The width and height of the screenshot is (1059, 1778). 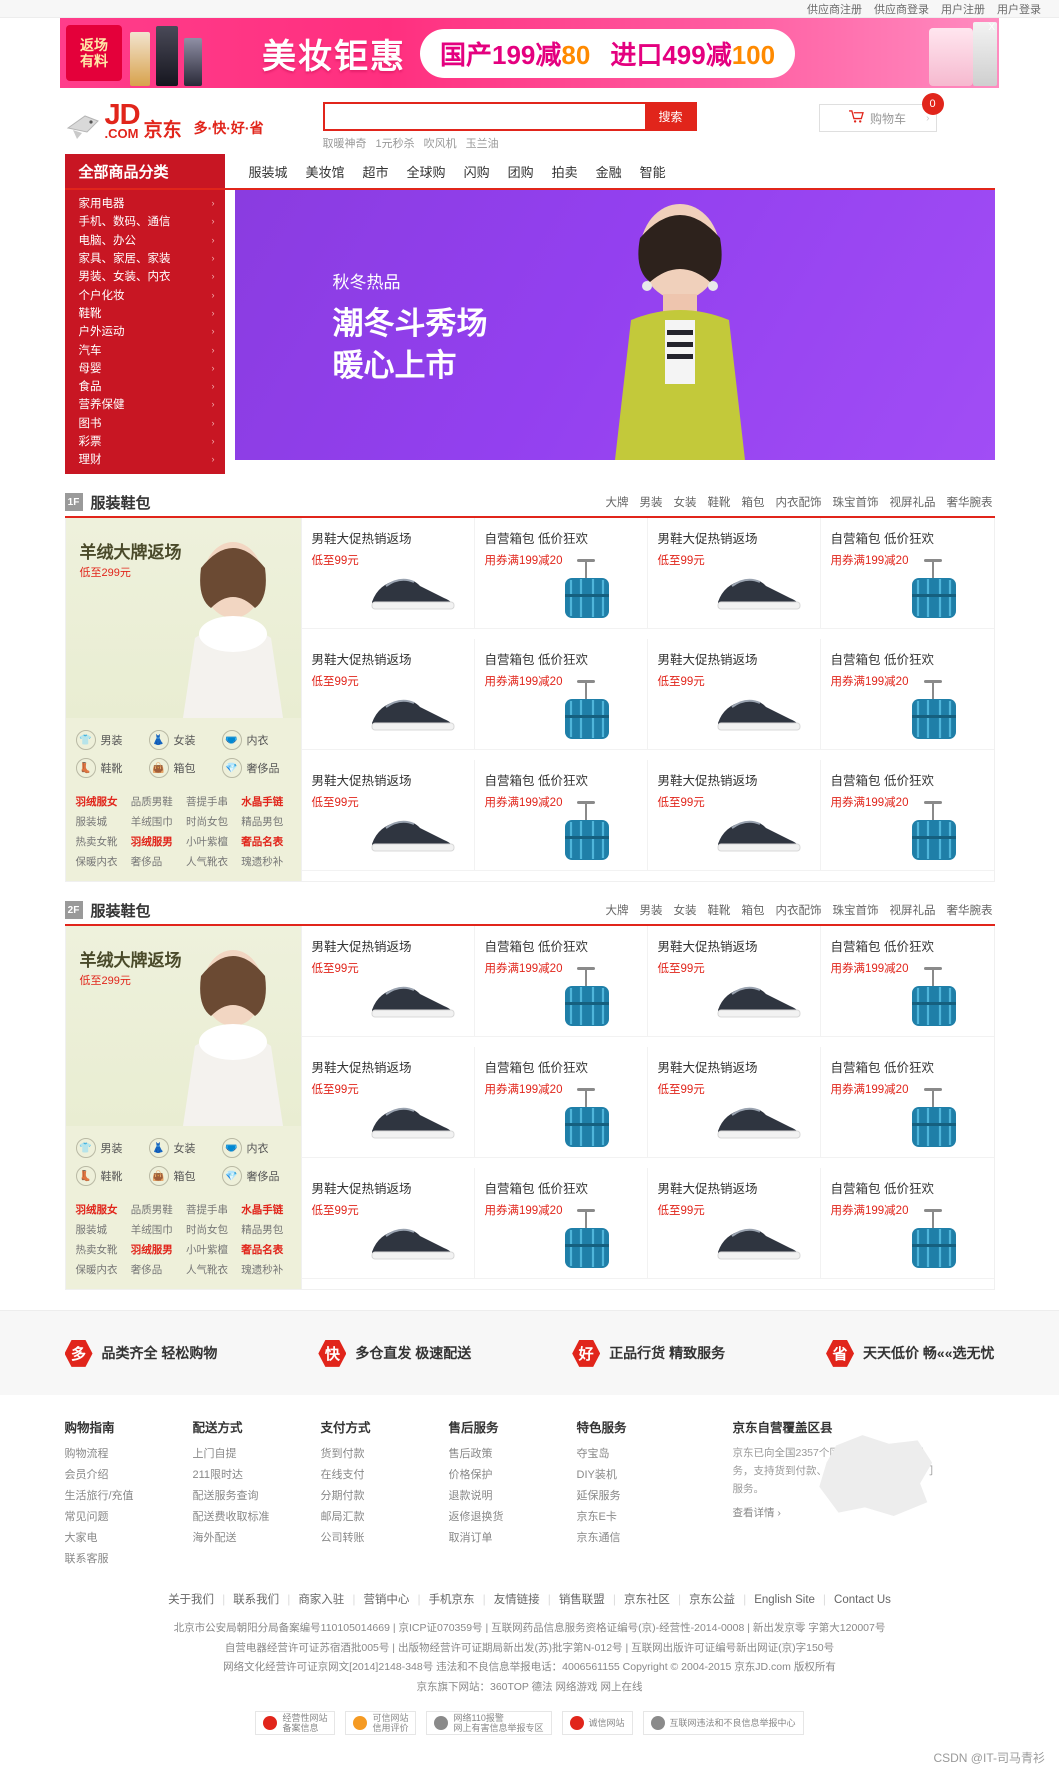 What do you see at coordinates (156, 1269) in the screenshot?
I see `promo-link-13: 奢侈品` at bounding box center [156, 1269].